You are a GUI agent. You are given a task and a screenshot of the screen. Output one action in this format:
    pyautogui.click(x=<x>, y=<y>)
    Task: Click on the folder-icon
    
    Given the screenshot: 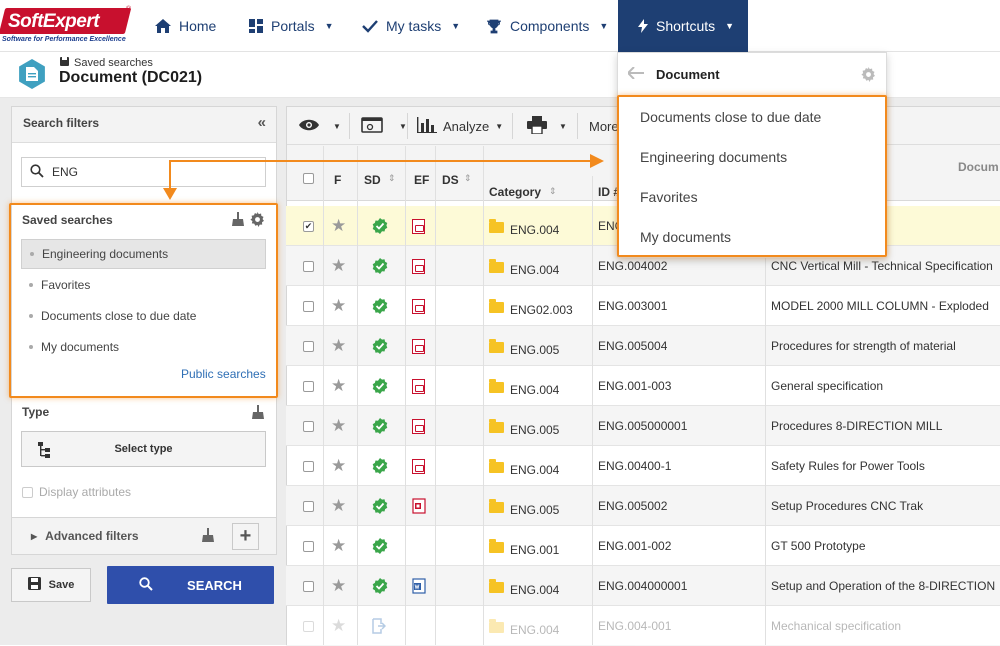 What is the action you would take?
    pyautogui.click(x=496, y=305)
    